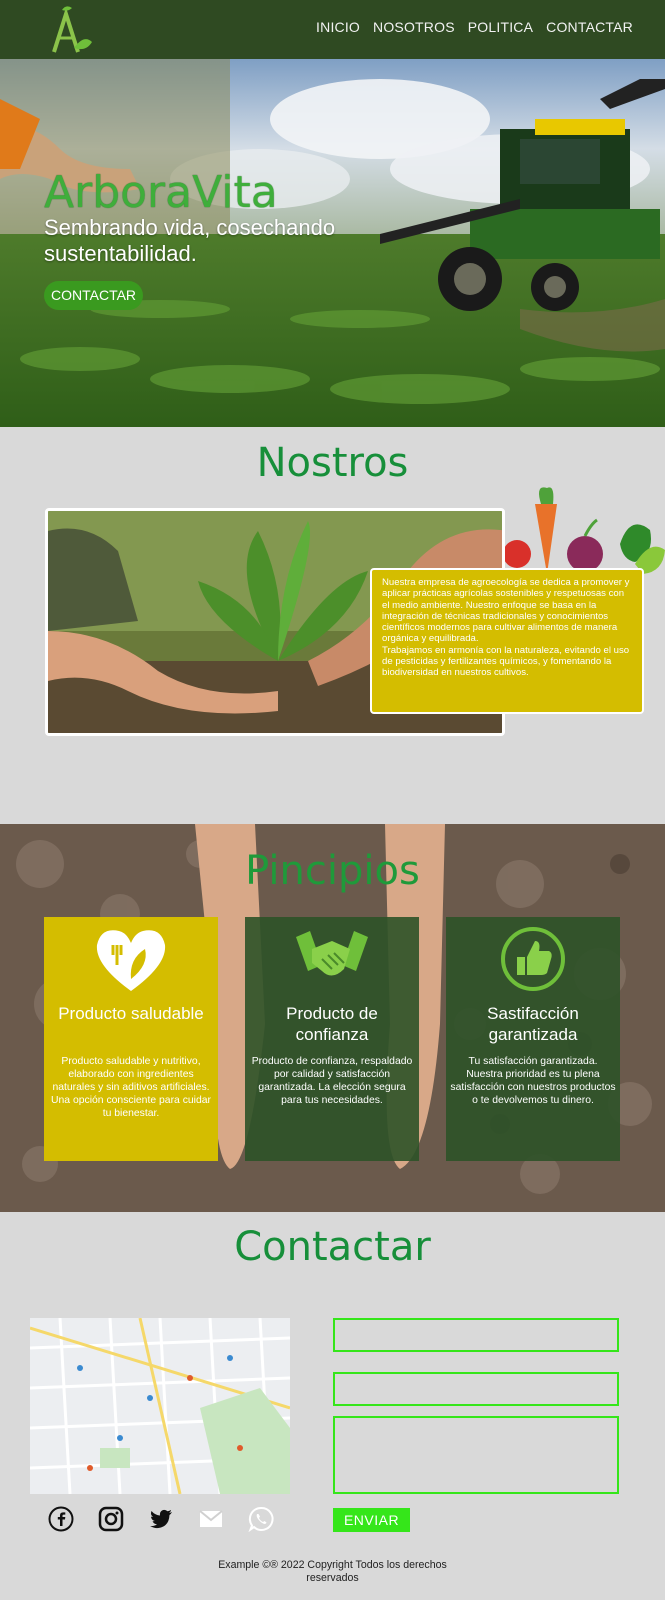 The image size is (665, 1600). What do you see at coordinates (332, 953) in the screenshot?
I see `handshake-icon` at bounding box center [332, 953].